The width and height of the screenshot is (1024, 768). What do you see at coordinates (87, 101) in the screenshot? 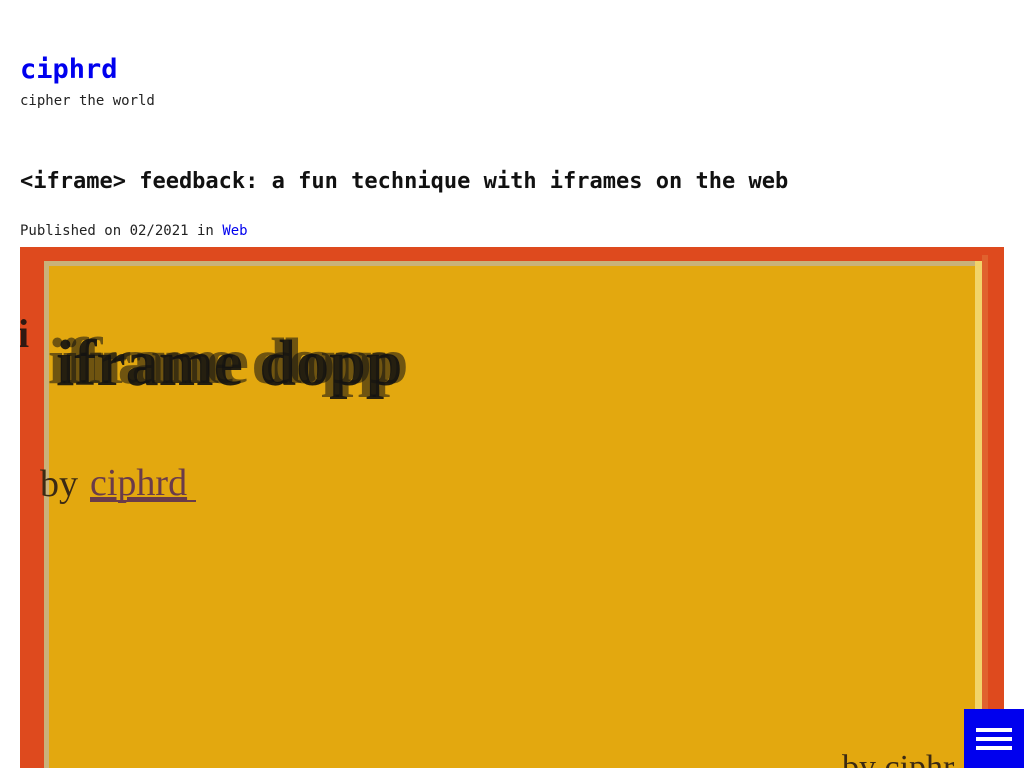
I see `site-tagline: cipher the world` at bounding box center [87, 101].